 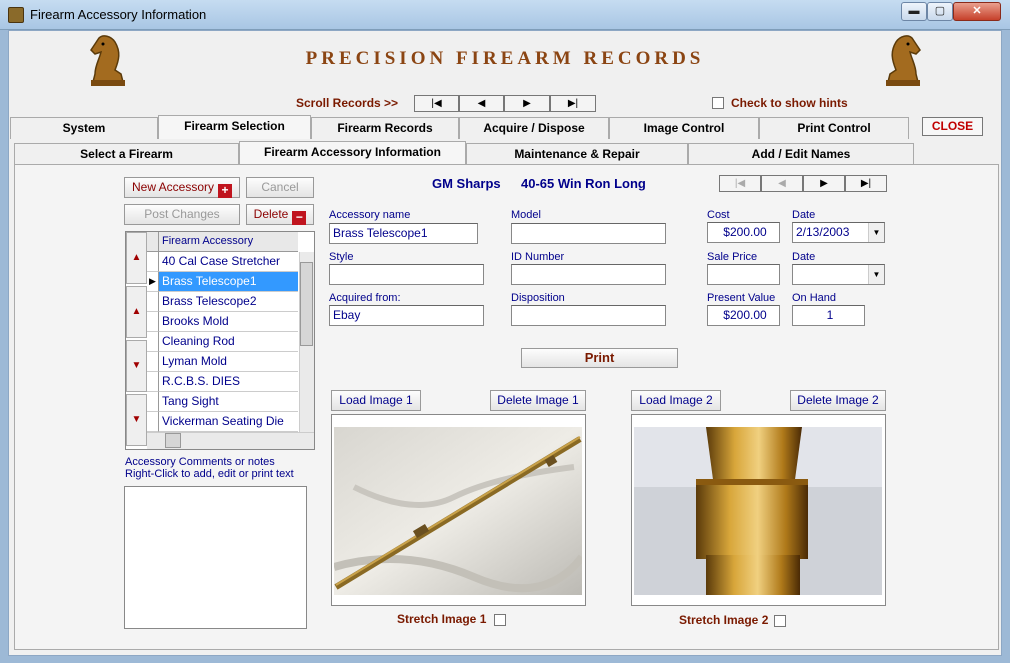 I want to click on stretch-image-1-checkbox, so click(x=500, y=620).